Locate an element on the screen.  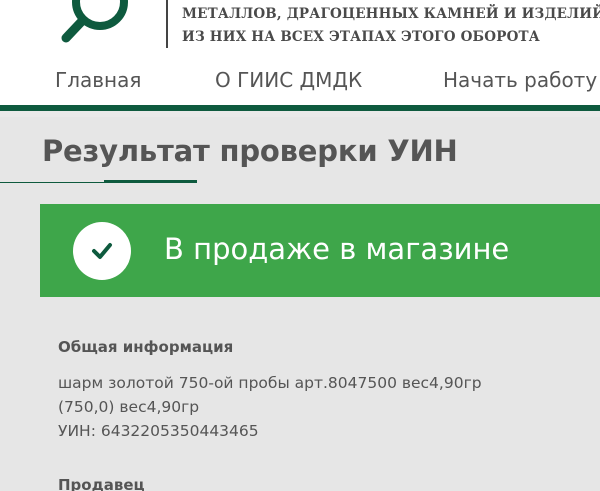
main-nav: Главная О ГИИС ДМДК Начать работу is located at coordinates (300, 83).